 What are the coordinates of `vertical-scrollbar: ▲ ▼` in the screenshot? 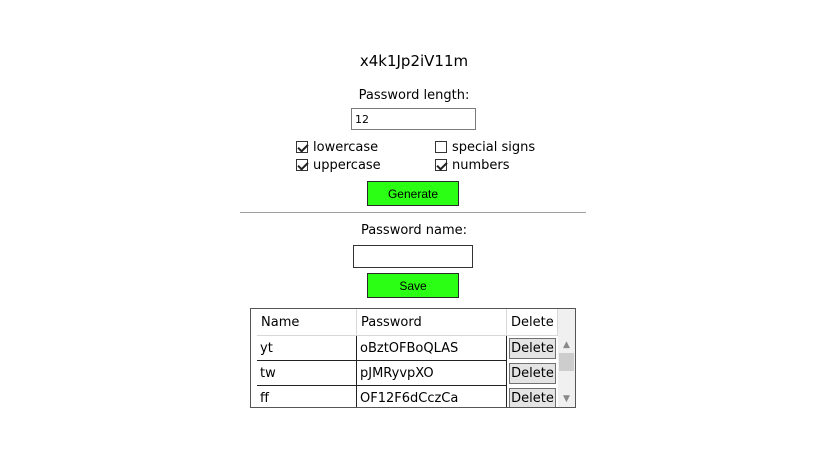 It's located at (566, 358).